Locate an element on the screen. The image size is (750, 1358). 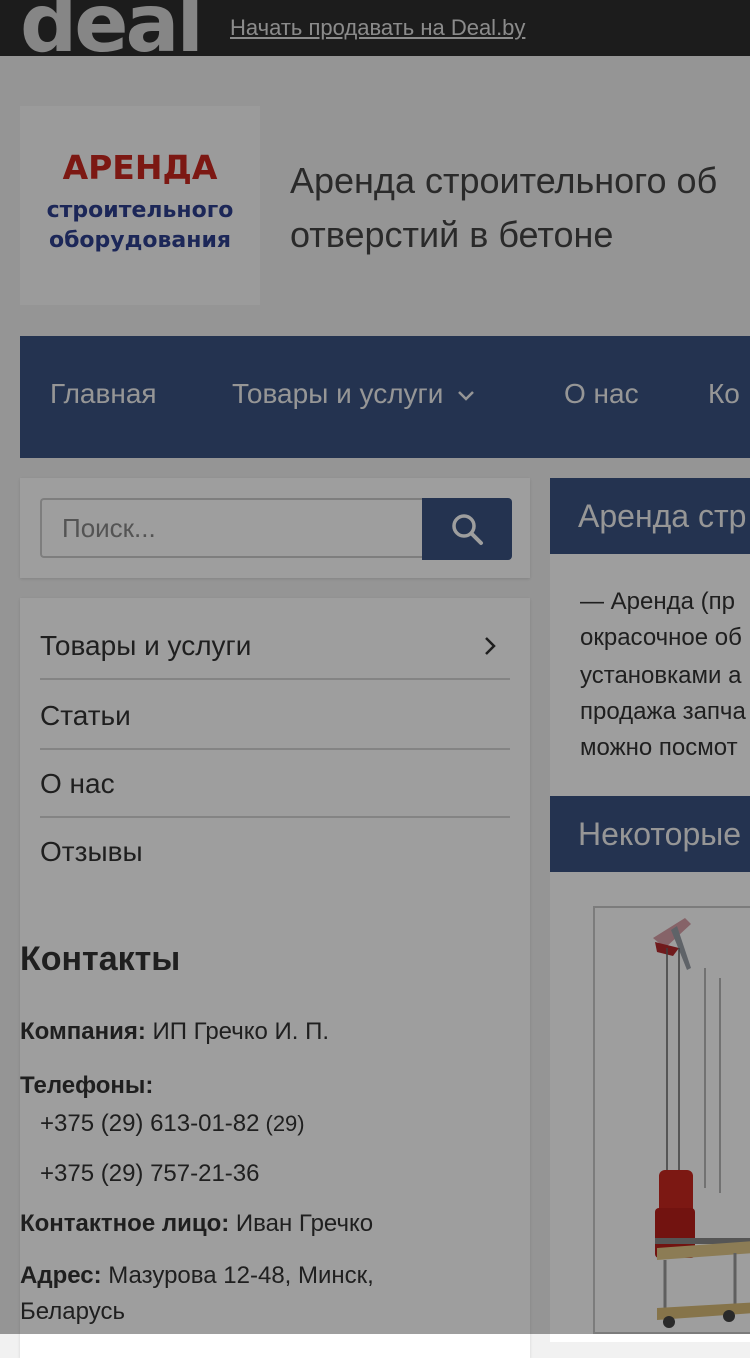
phone-1: +375 (29) 613-01-82 (29) is located at coordinates (172, 1124).